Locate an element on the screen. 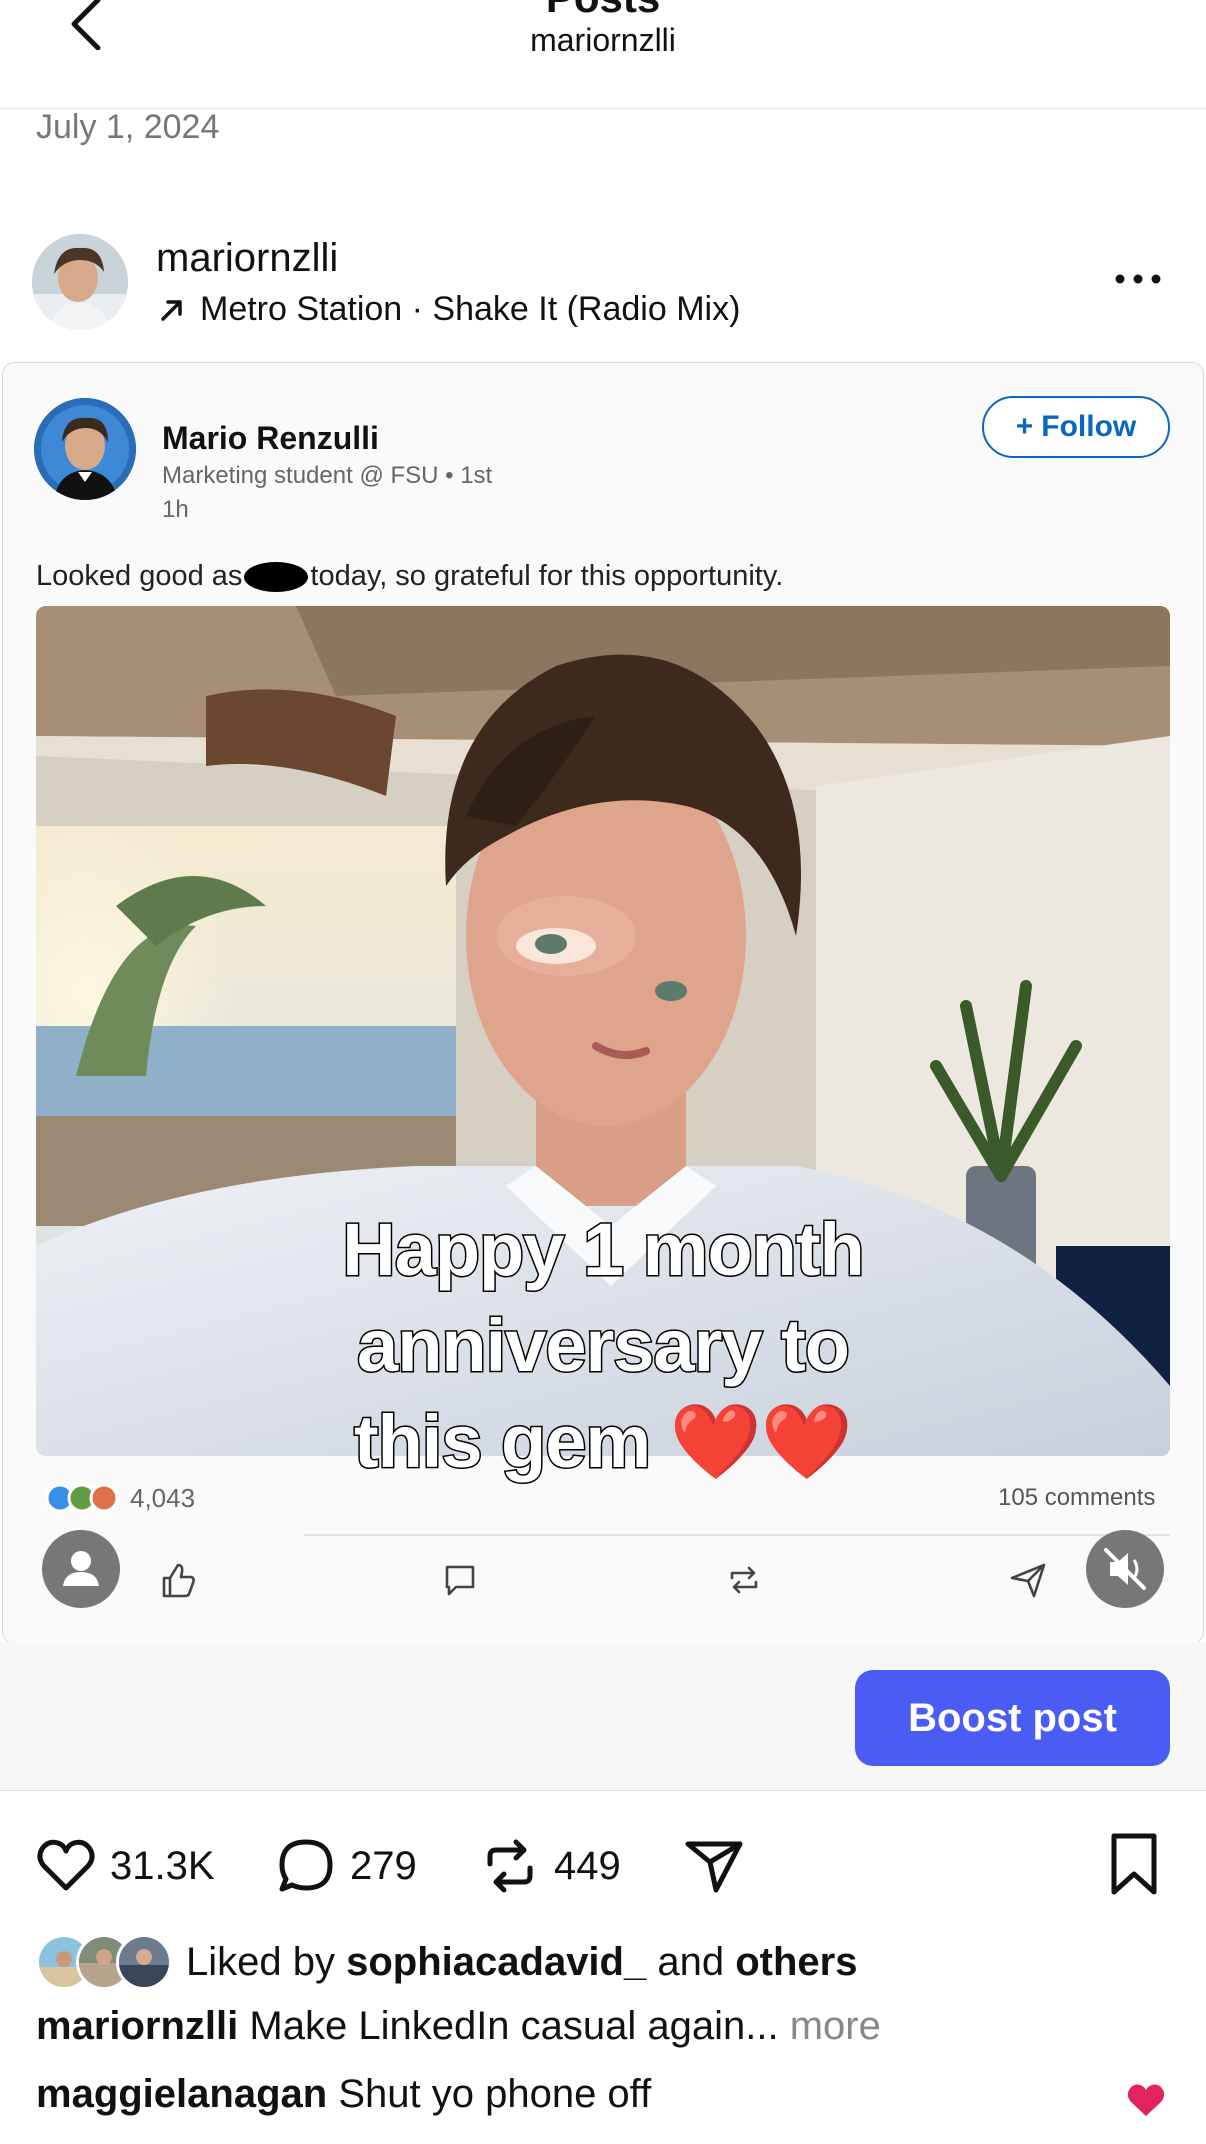 The image size is (1206, 2144). follow-button: + Follow is located at coordinates (1076, 427).